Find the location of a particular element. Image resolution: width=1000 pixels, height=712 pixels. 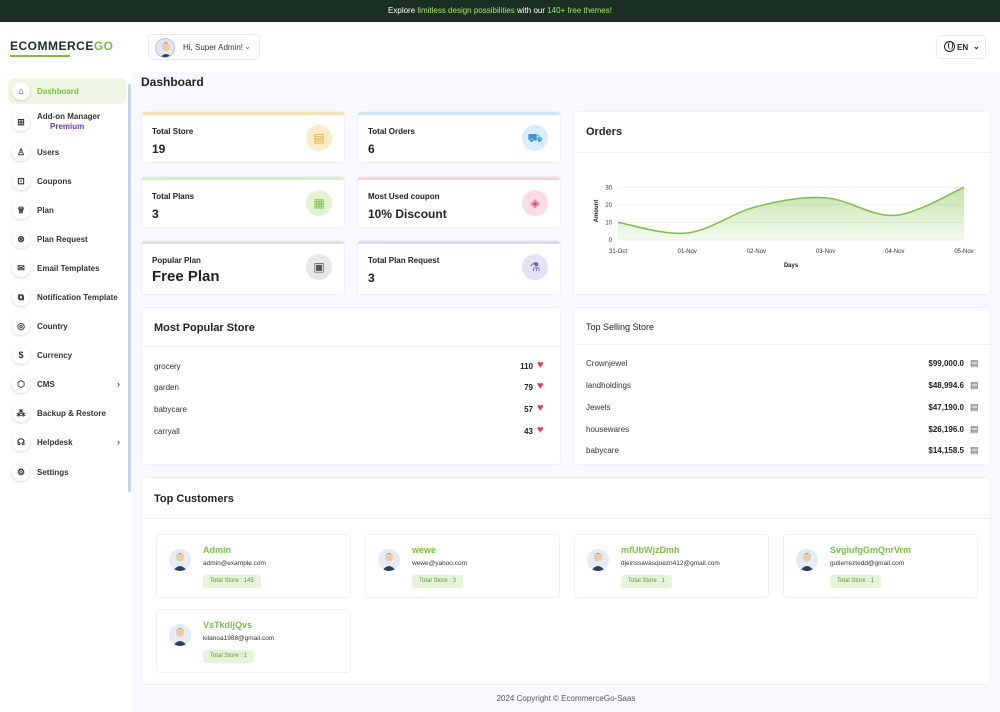

sidebar-item-settings: ⚙ Settings is located at coordinates (67, 472).